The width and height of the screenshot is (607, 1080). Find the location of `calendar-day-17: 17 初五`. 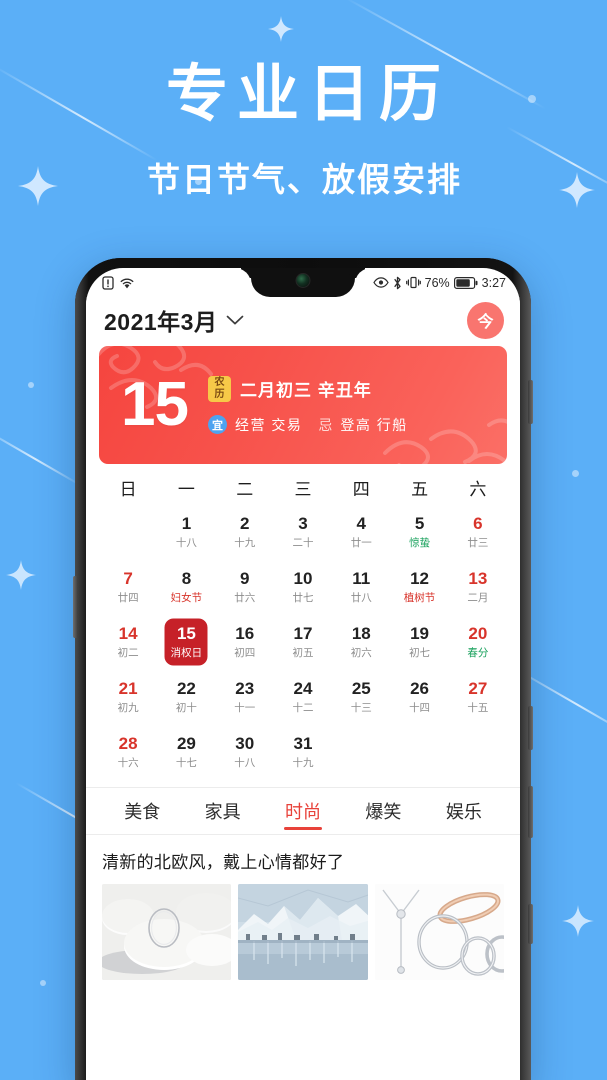

calendar-day-17: 17 初五 is located at coordinates (303, 641).